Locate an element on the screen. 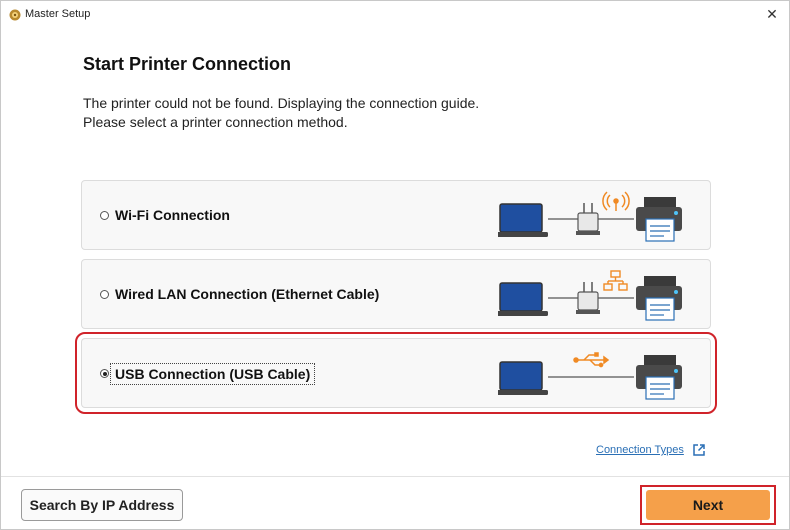 The height and width of the screenshot is (530, 790). option-label-wired-lan: Wired LAN Connection (Ethernet Cable) is located at coordinates (247, 294).